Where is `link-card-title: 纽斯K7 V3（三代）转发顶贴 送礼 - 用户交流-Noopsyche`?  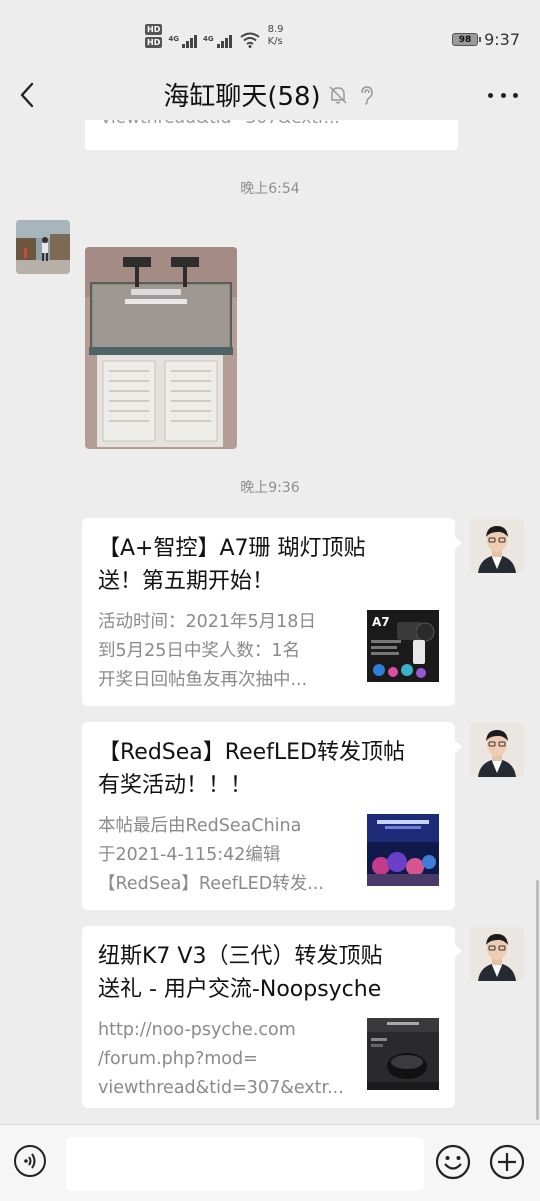 link-card-title: 纽斯K7 V3（三代）转发顶贴 送礼 - 用户交流-Noopsyche is located at coordinates (240, 973).